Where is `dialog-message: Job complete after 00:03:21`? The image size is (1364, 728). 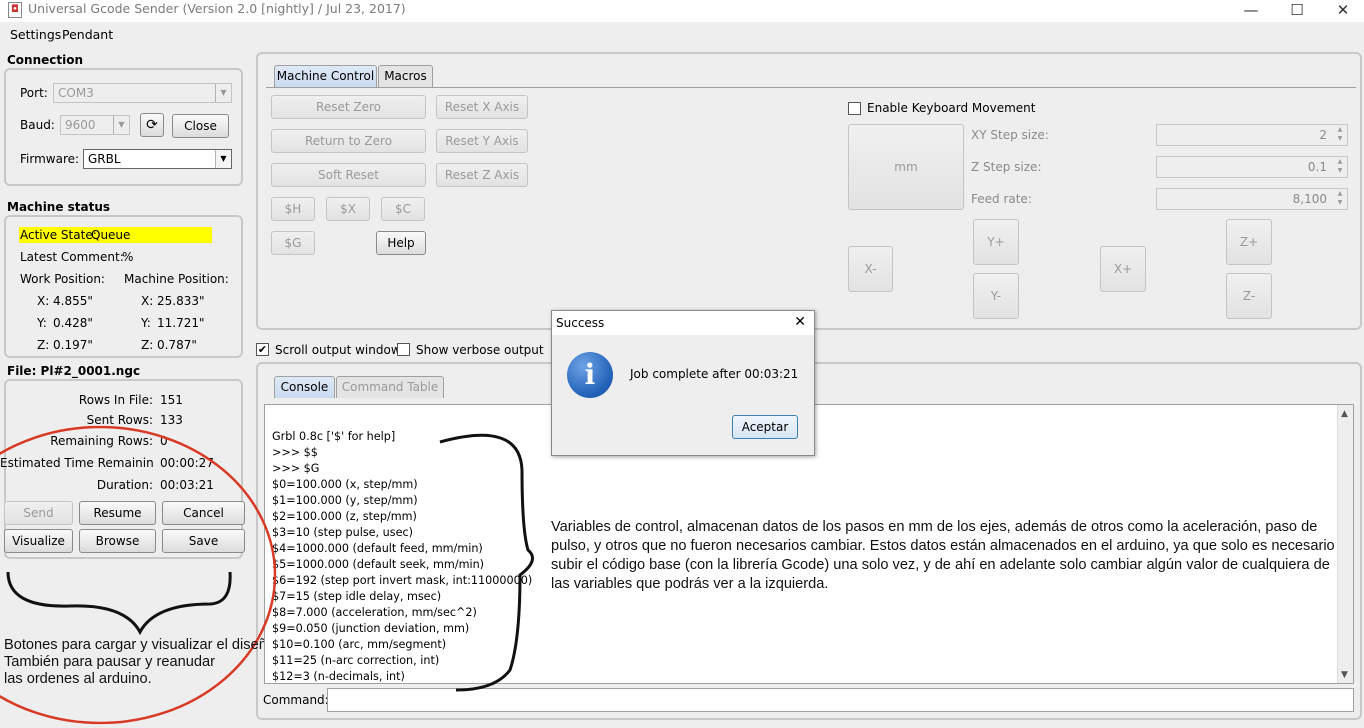 dialog-message: Job complete after 00:03:21 is located at coordinates (714, 374).